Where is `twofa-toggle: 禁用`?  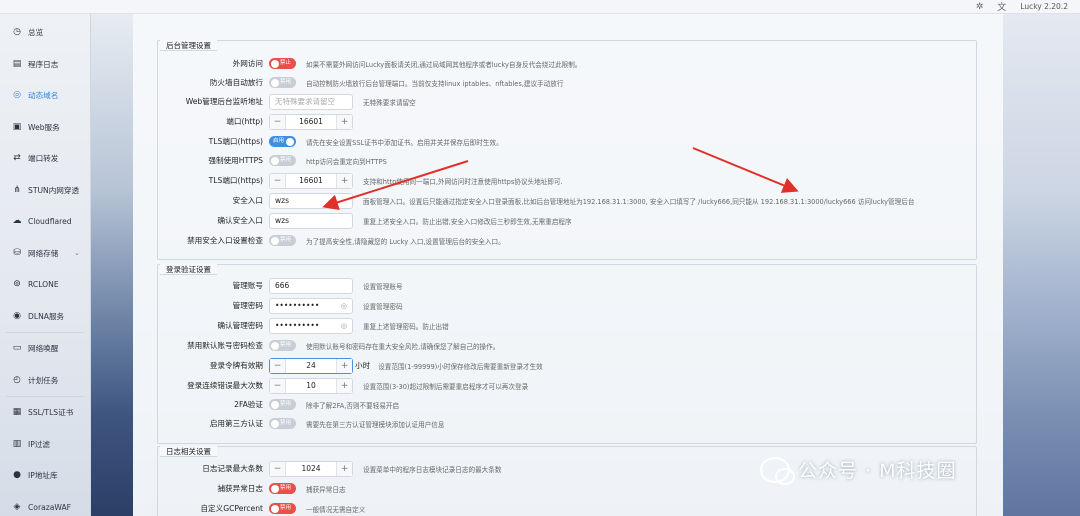
twofa-toggle: 禁用 is located at coordinates (282, 404).